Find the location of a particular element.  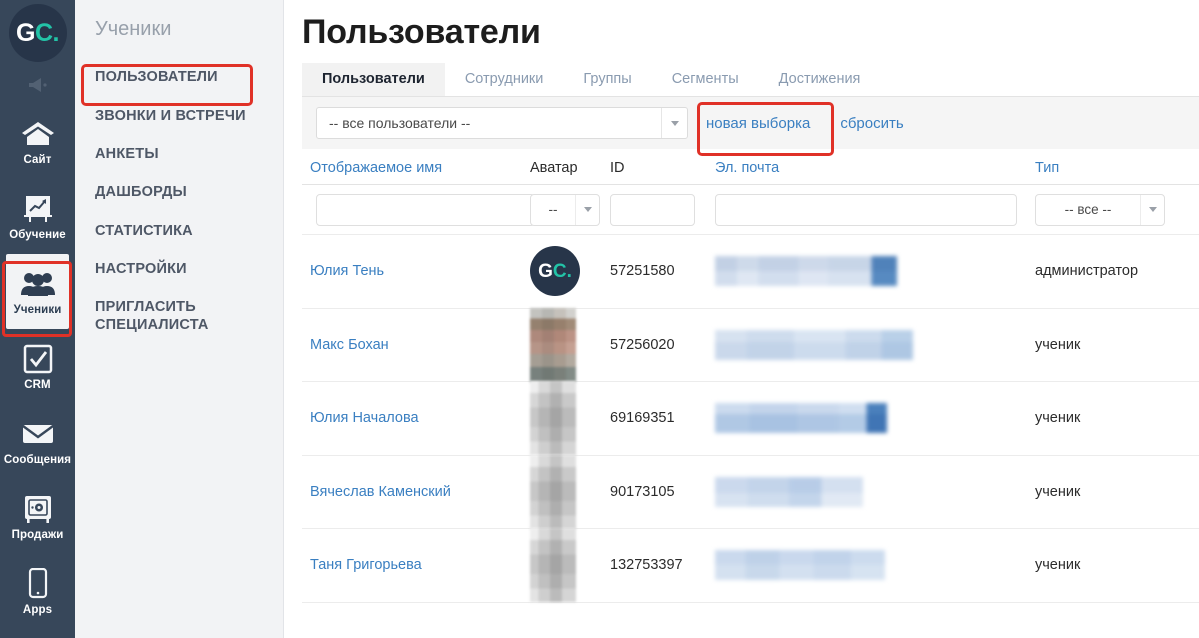

table-filter-row: -- -- все -- is located at coordinates (750, 210).